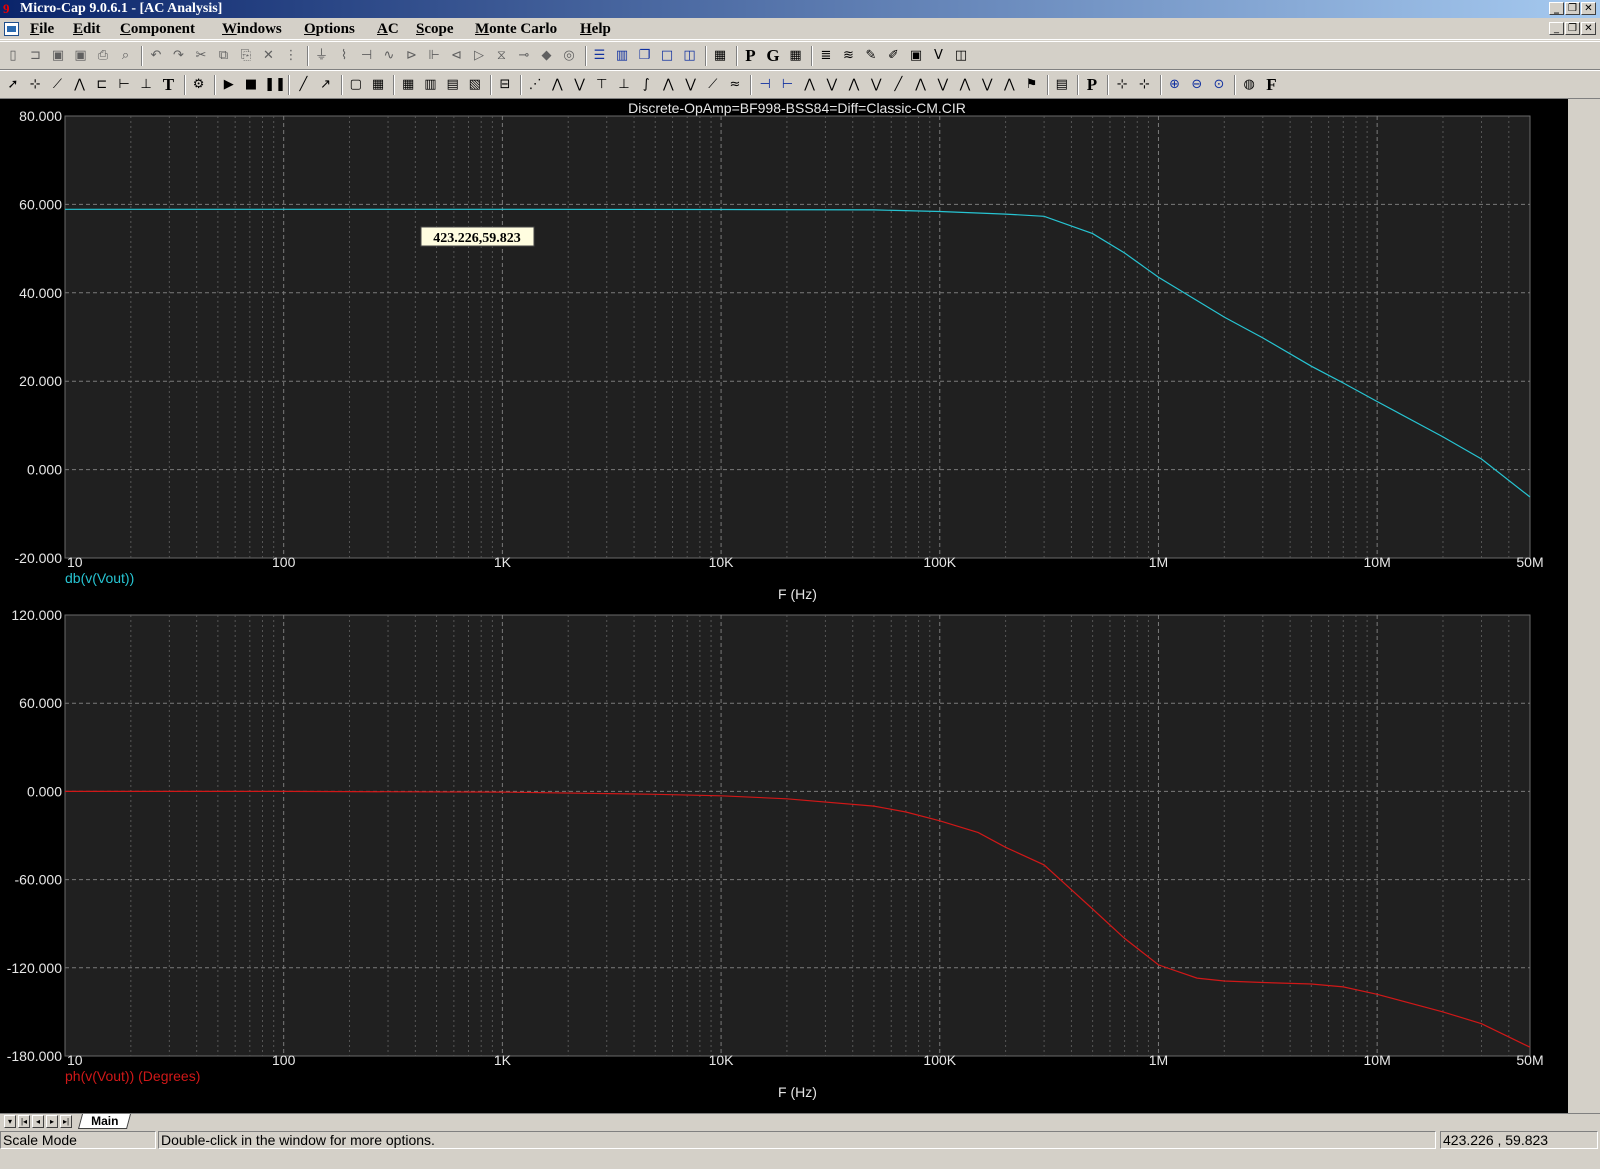 Image resolution: width=1600 pixels, height=1169 pixels. I want to click on rectangle-icon: ▢, so click(356, 85).